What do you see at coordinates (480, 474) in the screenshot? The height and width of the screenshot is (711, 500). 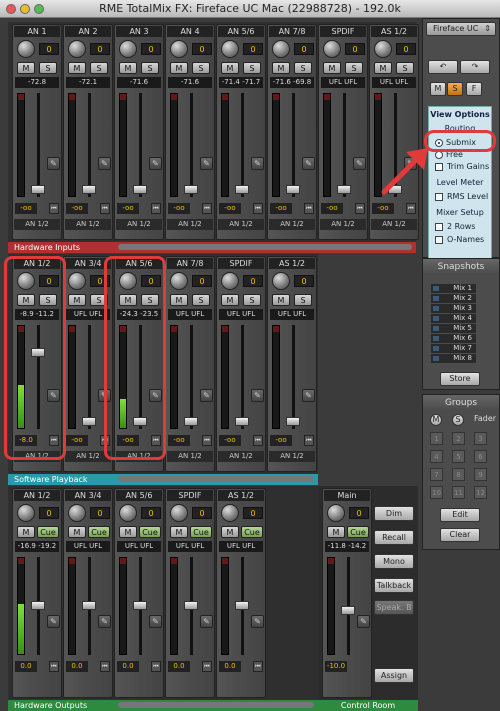 I see `group-slot: 9` at bounding box center [480, 474].